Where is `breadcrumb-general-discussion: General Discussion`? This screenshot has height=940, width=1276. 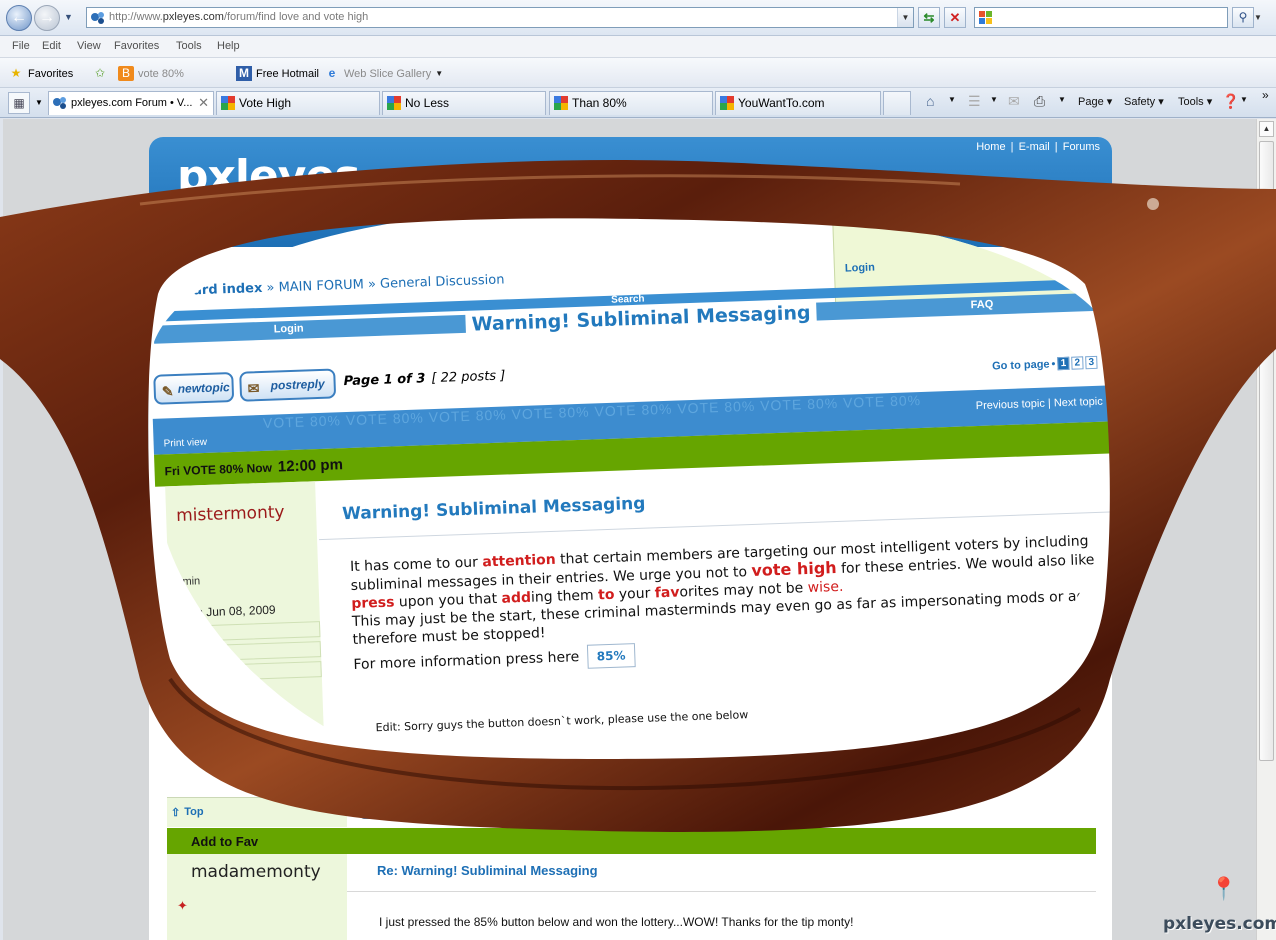
breadcrumb-general-discussion: General Discussion is located at coordinates (442, 281).